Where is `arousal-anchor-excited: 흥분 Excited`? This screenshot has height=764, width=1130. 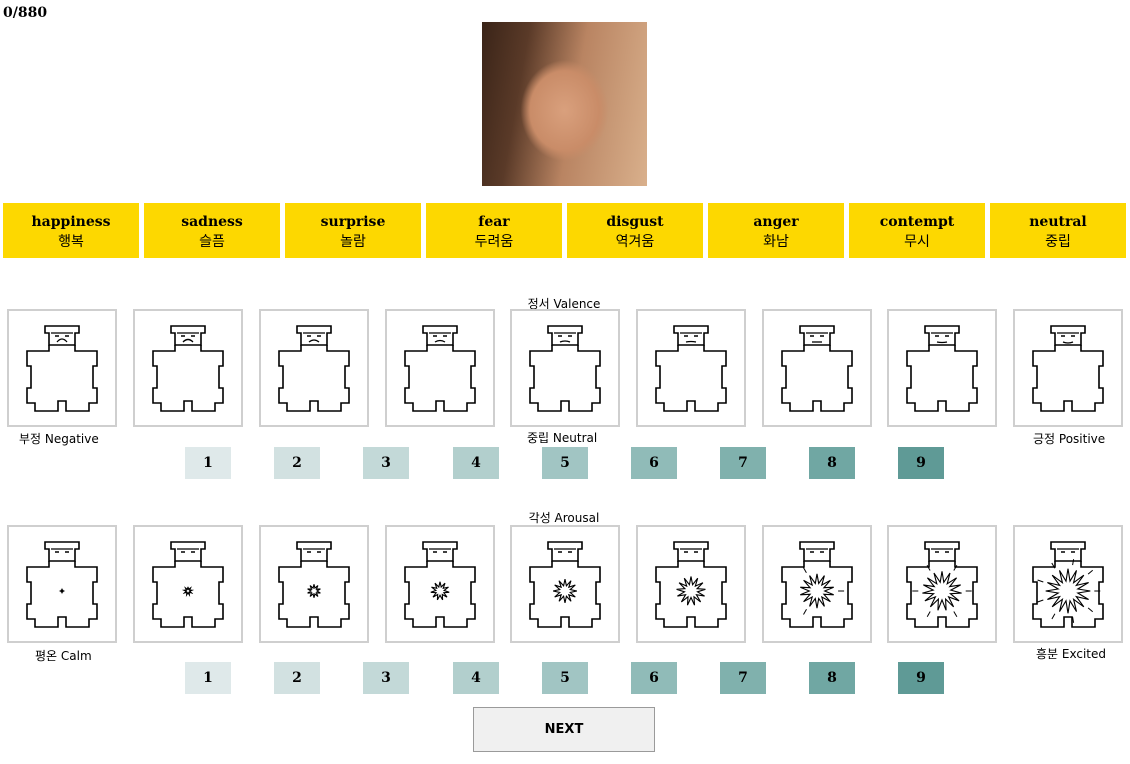 arousal-anchor-excited: 흥분 Excited is located at coordinates (1071, 654).